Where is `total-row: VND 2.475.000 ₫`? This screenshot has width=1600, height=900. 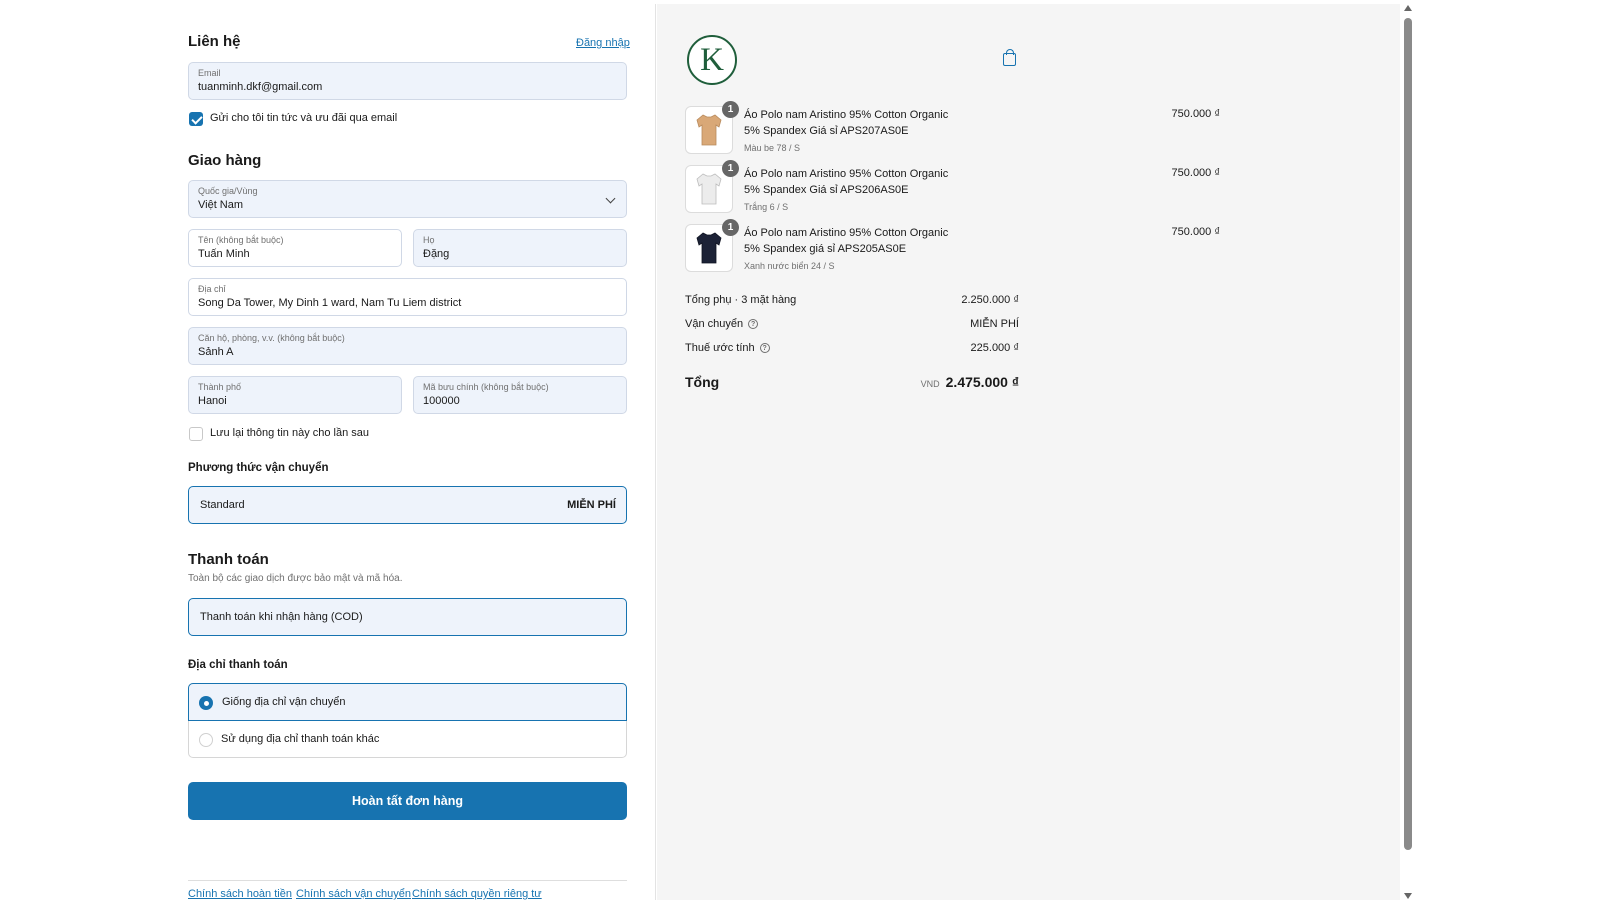 total-row: VND 2.475.000 ₫ is located at coordinates (970, 382).